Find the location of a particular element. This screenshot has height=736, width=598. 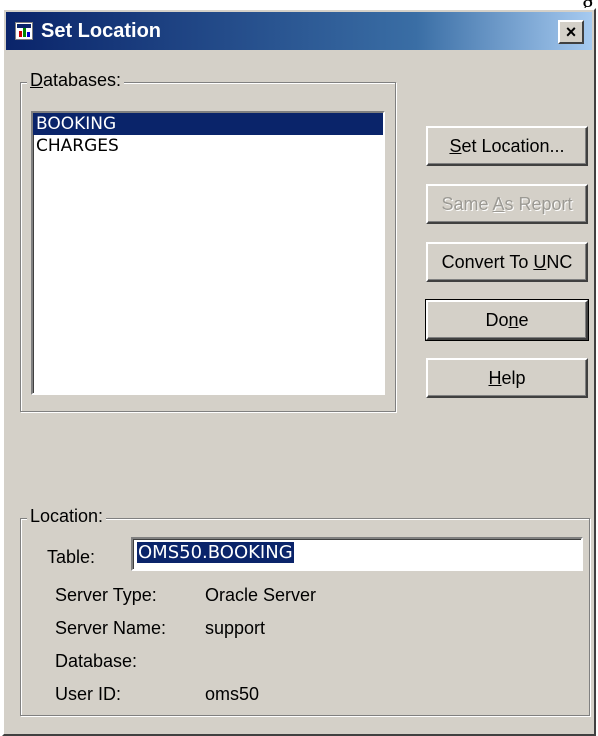

help-label: Help is located at coordinates (507, 378).